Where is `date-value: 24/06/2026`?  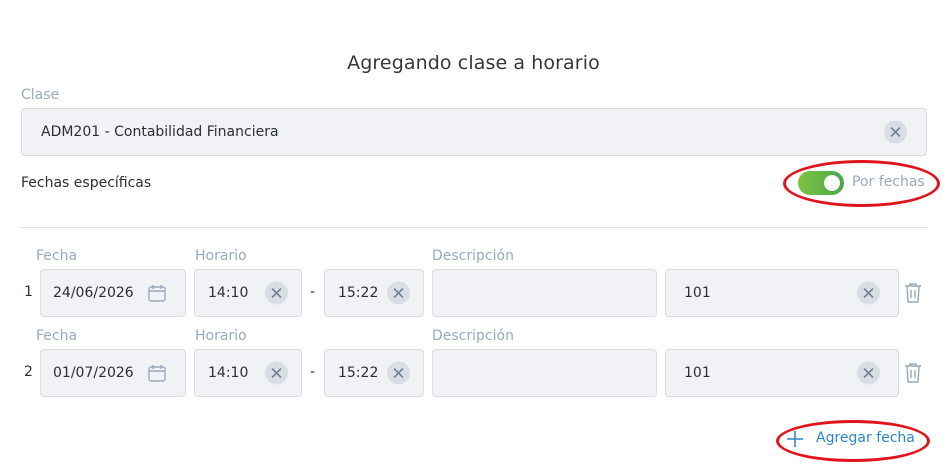 date-value: 24/06/2026 is located at coordinates (93, 293).